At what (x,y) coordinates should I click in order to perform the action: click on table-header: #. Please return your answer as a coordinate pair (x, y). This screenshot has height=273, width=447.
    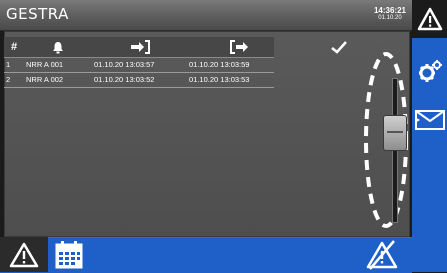
    Looking at the image, I should click on (175, 47).